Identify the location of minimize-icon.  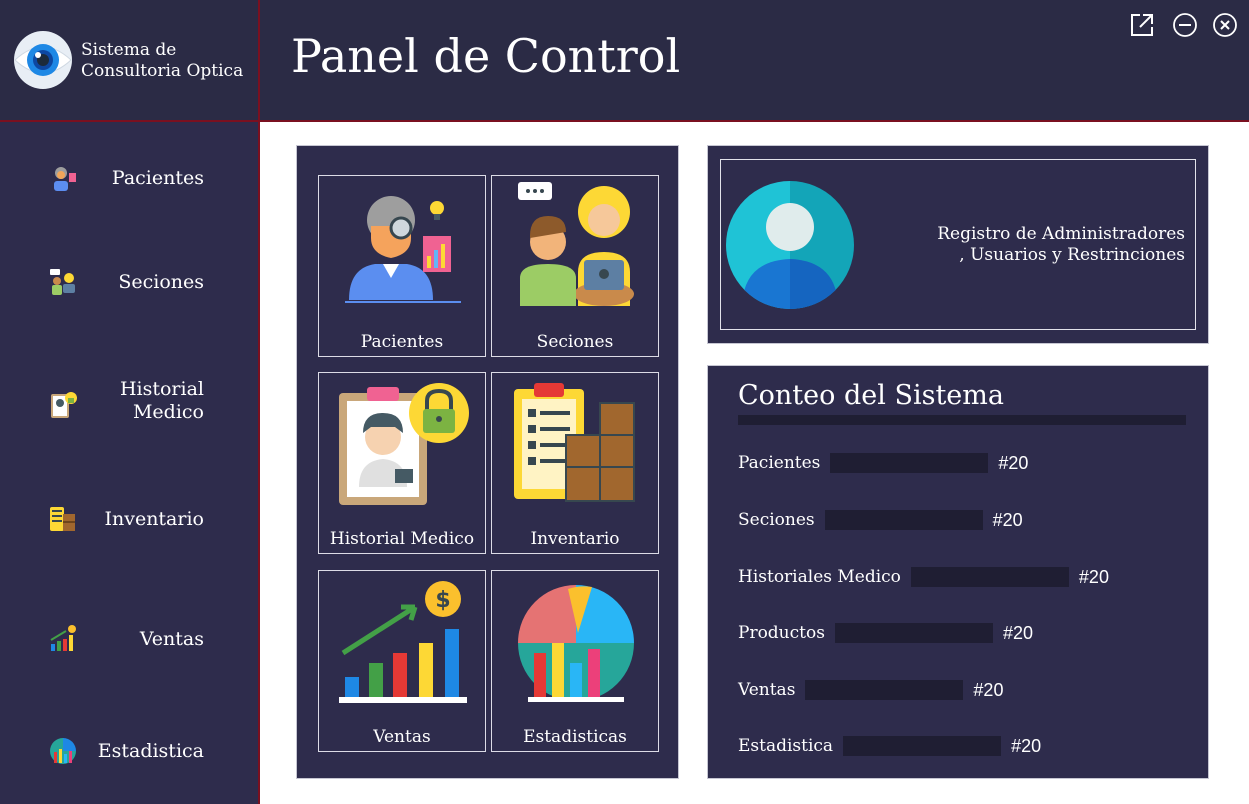
(1185, 25).